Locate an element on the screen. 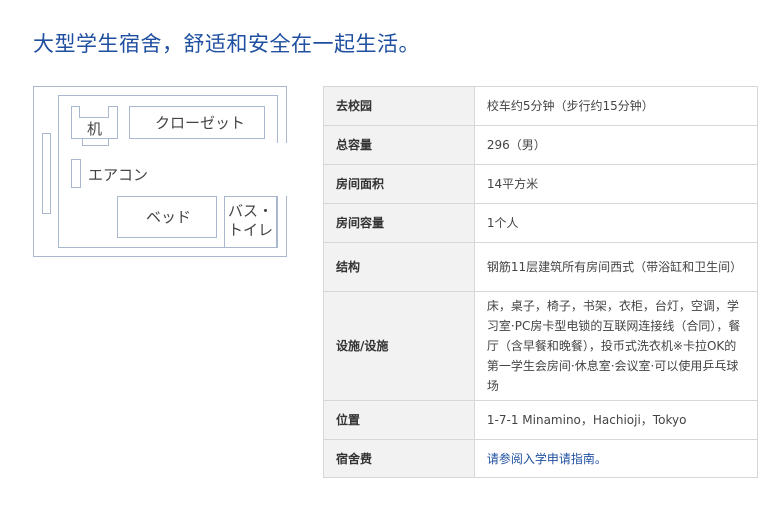 The image size is (782, 515). application-guide-link: 请参阅入学申请指南。 is located at coordinates (547, 459).